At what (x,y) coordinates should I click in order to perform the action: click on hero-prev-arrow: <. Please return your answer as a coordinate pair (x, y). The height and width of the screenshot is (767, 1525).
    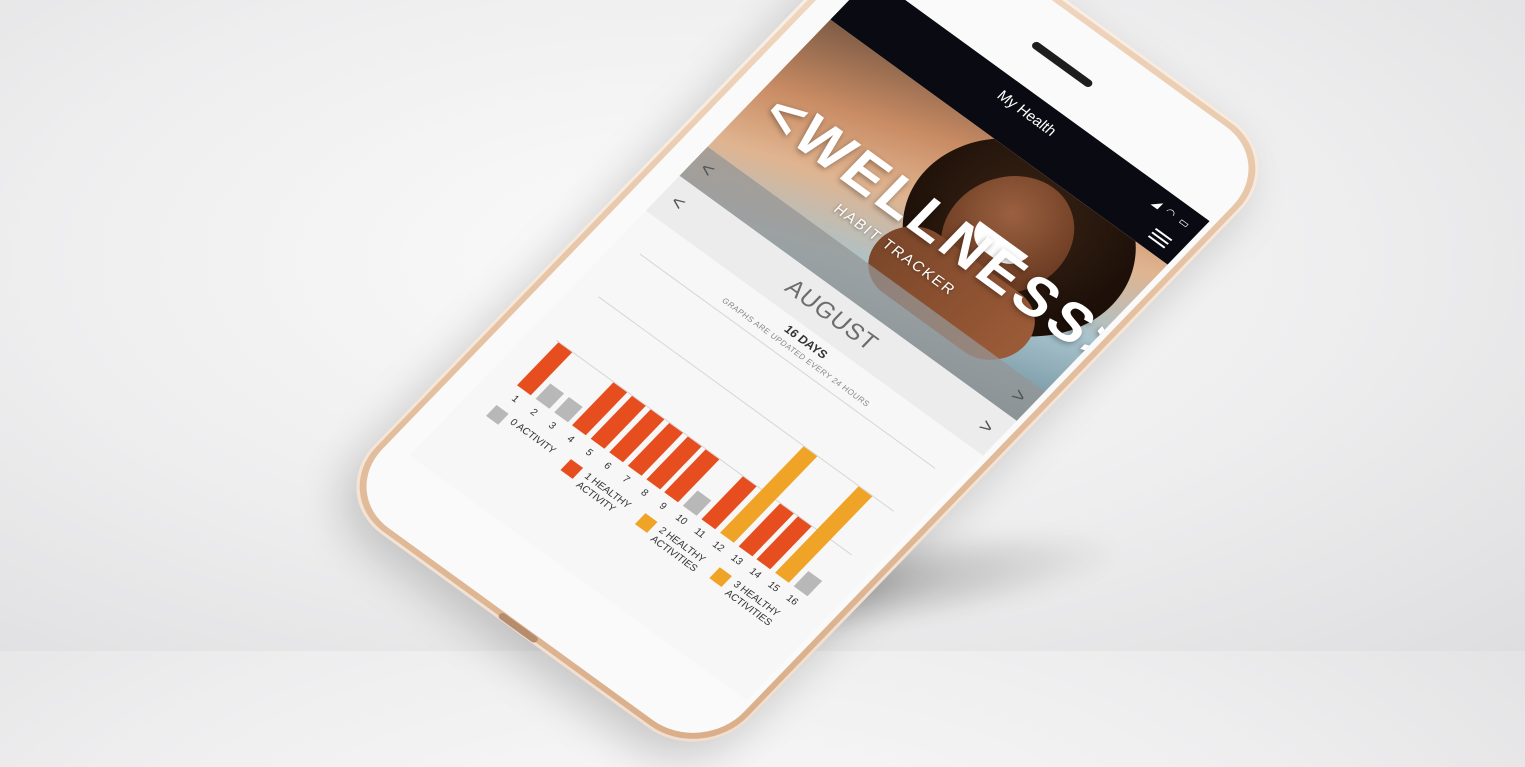
    Looking at the image, I should click on (707, 170).